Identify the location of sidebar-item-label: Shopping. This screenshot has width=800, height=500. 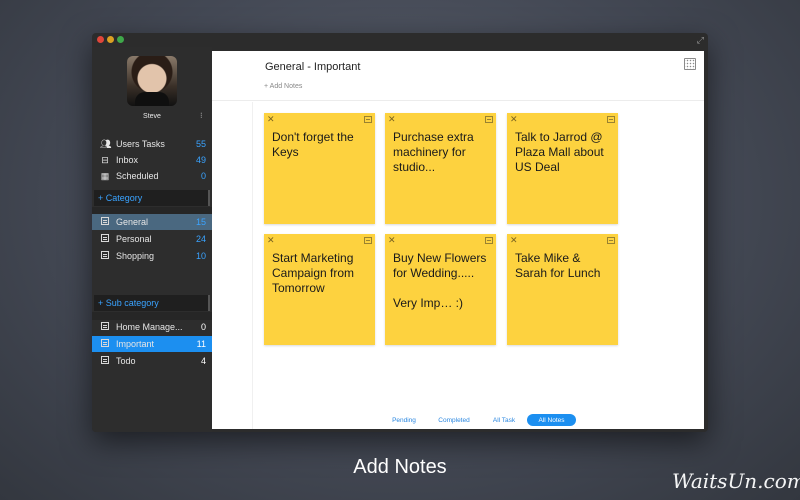
(135, 256).